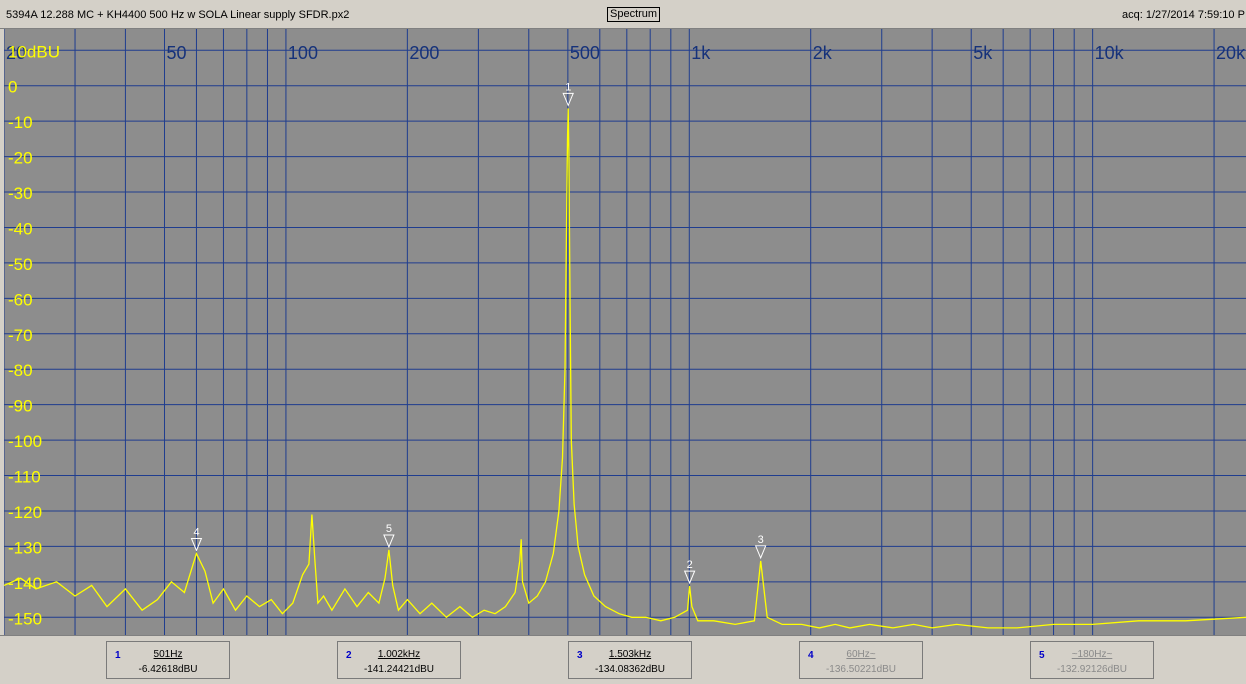  Describe the element at coordinates (983, 53) in the screenshot. I see `x-tick-label: 5k` at that location.